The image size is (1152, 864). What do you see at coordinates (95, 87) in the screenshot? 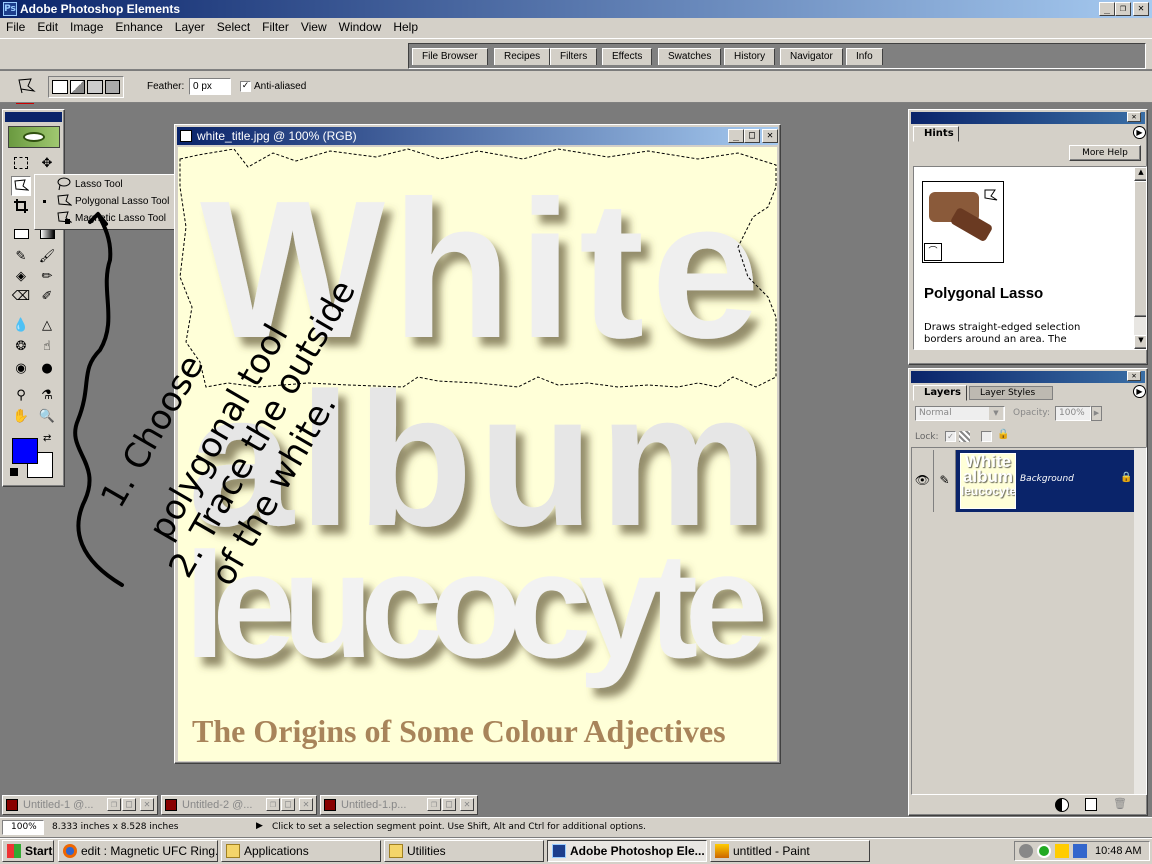
I see `subtract-selection-icon` at bounding box center [95, 87].